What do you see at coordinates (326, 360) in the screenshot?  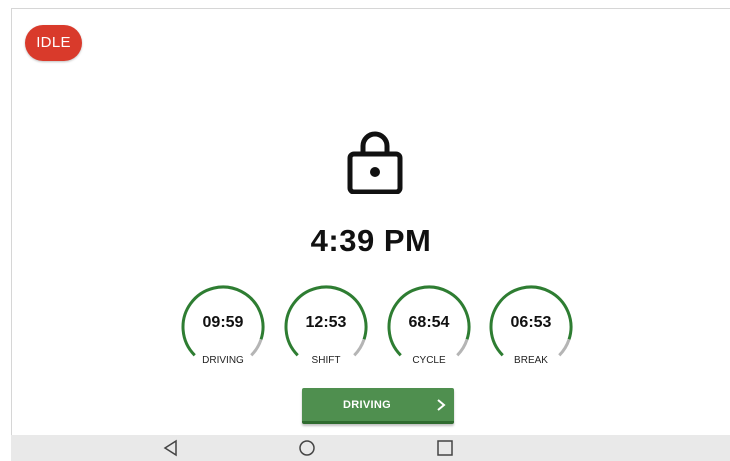 I see `timer-label: SHIFT` at bounding box center [326, 360].